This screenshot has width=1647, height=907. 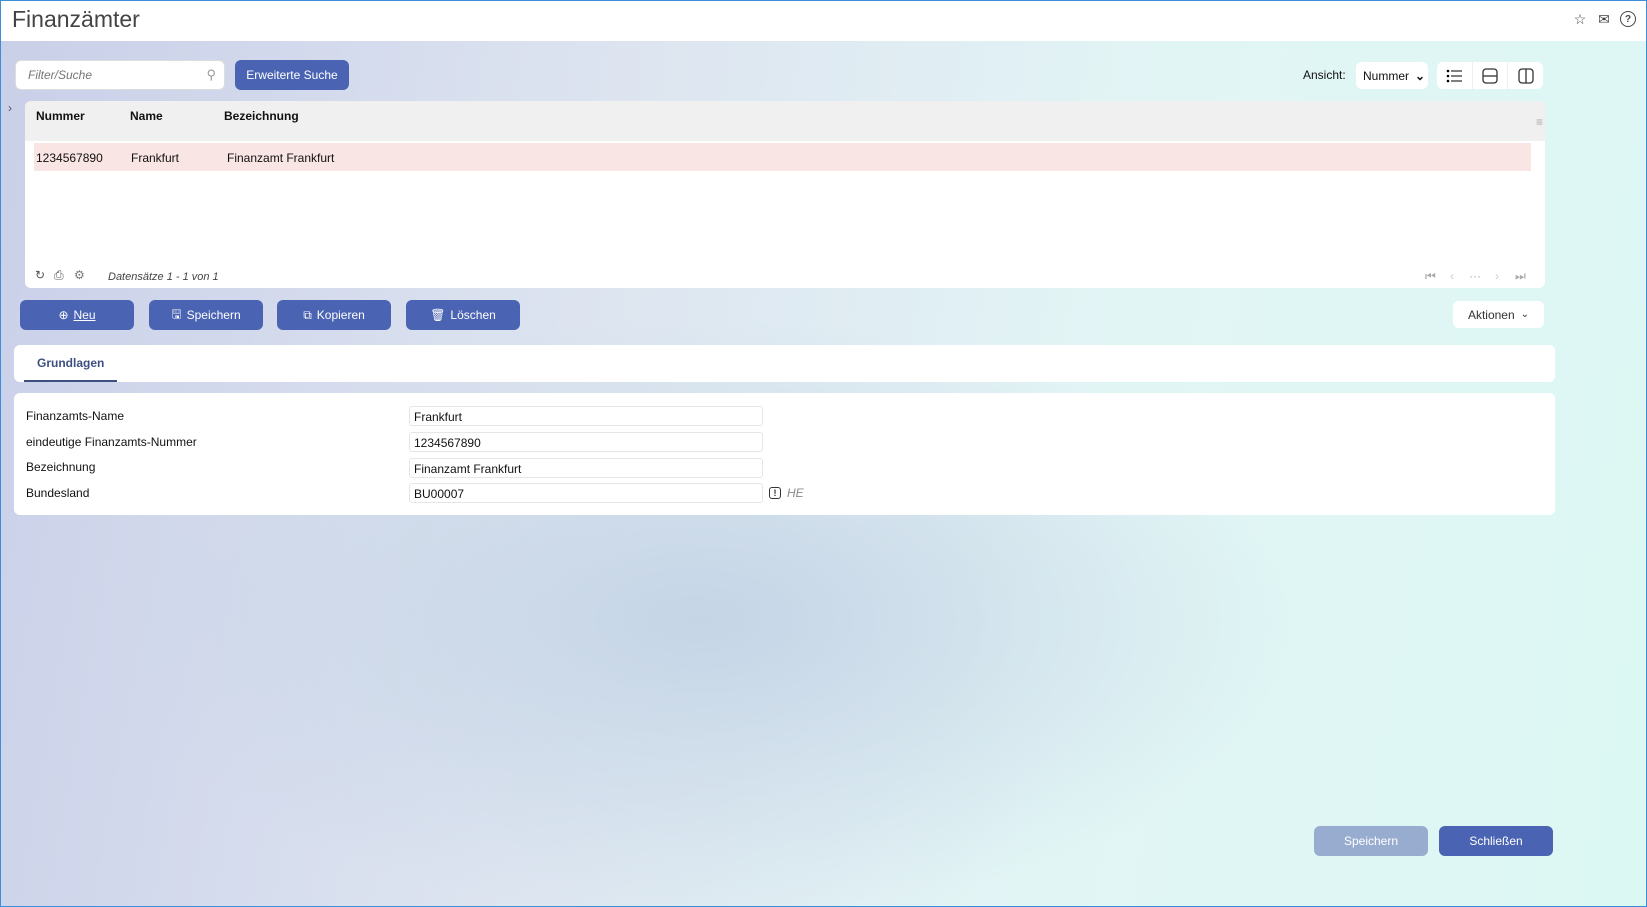 What do you see at coordinates (586, 468) in the screenshot?
I see `bezeichnung-input: Finanzamt Frankfurt` at bounding box center [586, 468].